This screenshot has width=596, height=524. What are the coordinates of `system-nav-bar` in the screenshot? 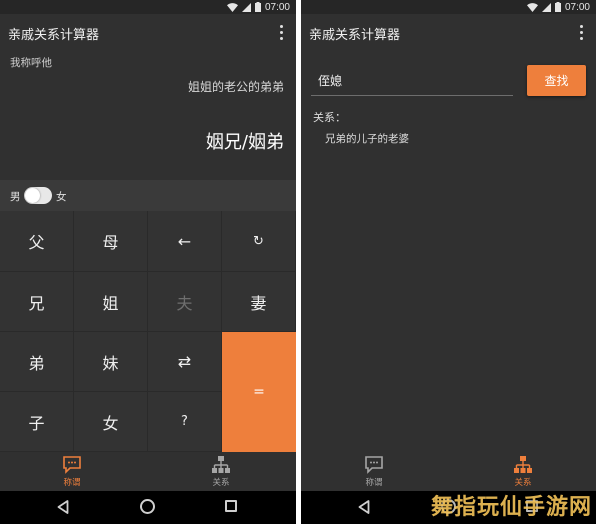 It's located at (148, 507).